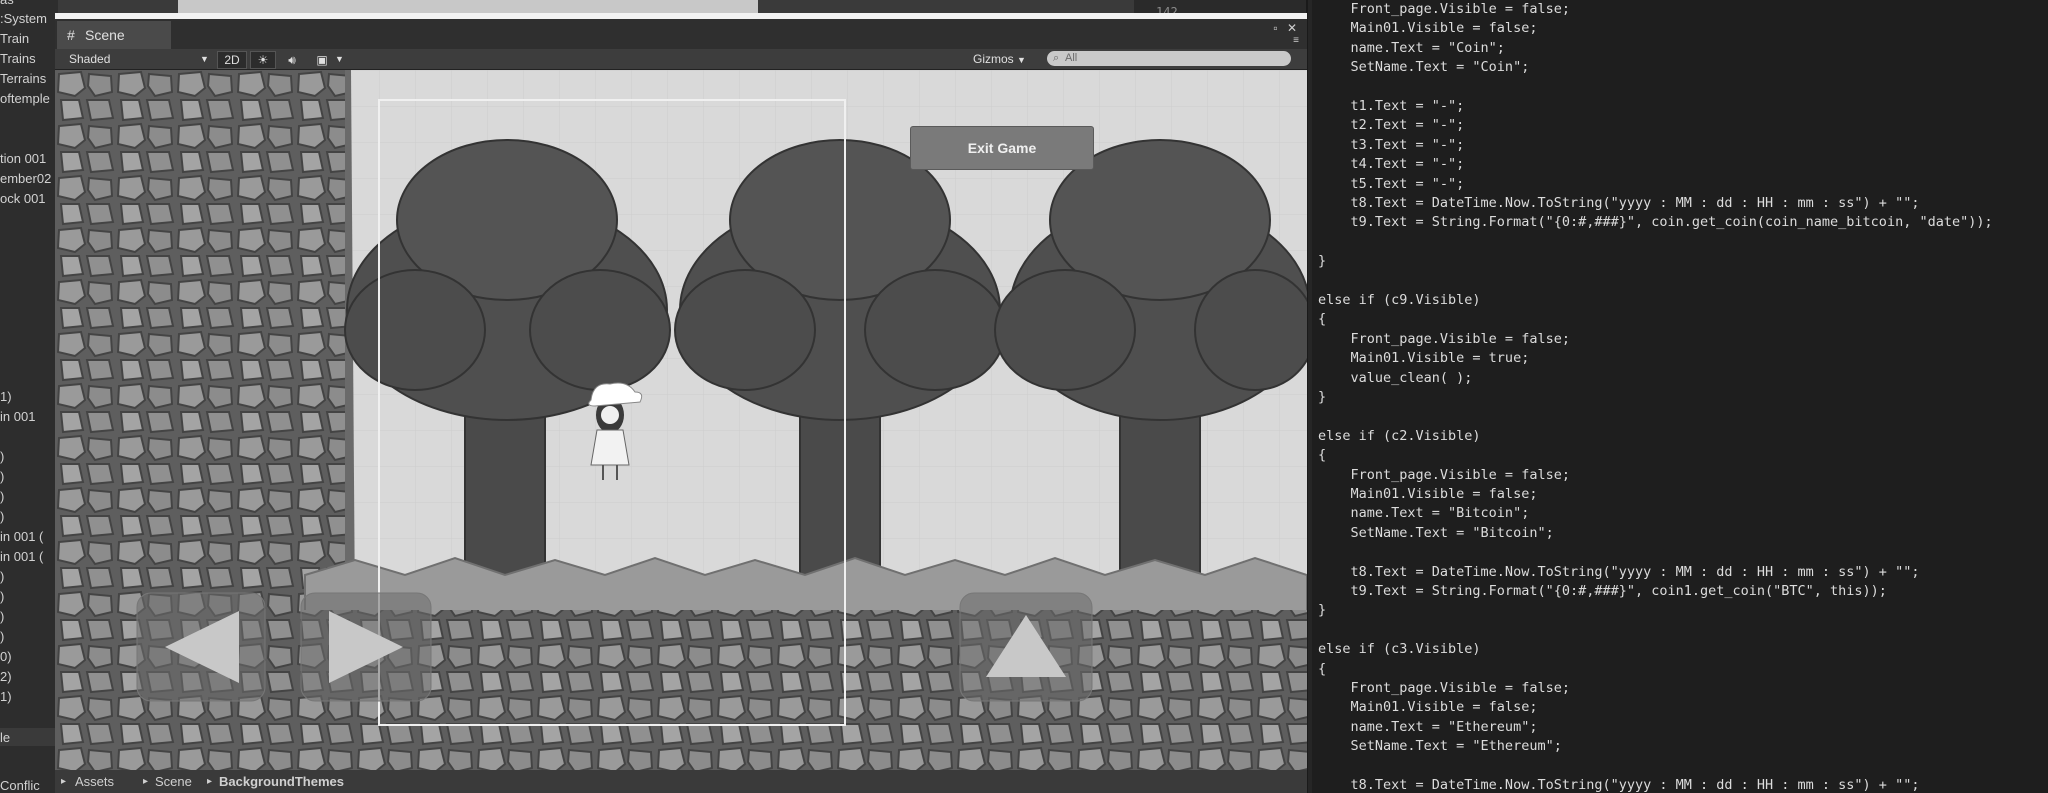  I want to click on effects-toggle-button: ▣, so click(322, 60).